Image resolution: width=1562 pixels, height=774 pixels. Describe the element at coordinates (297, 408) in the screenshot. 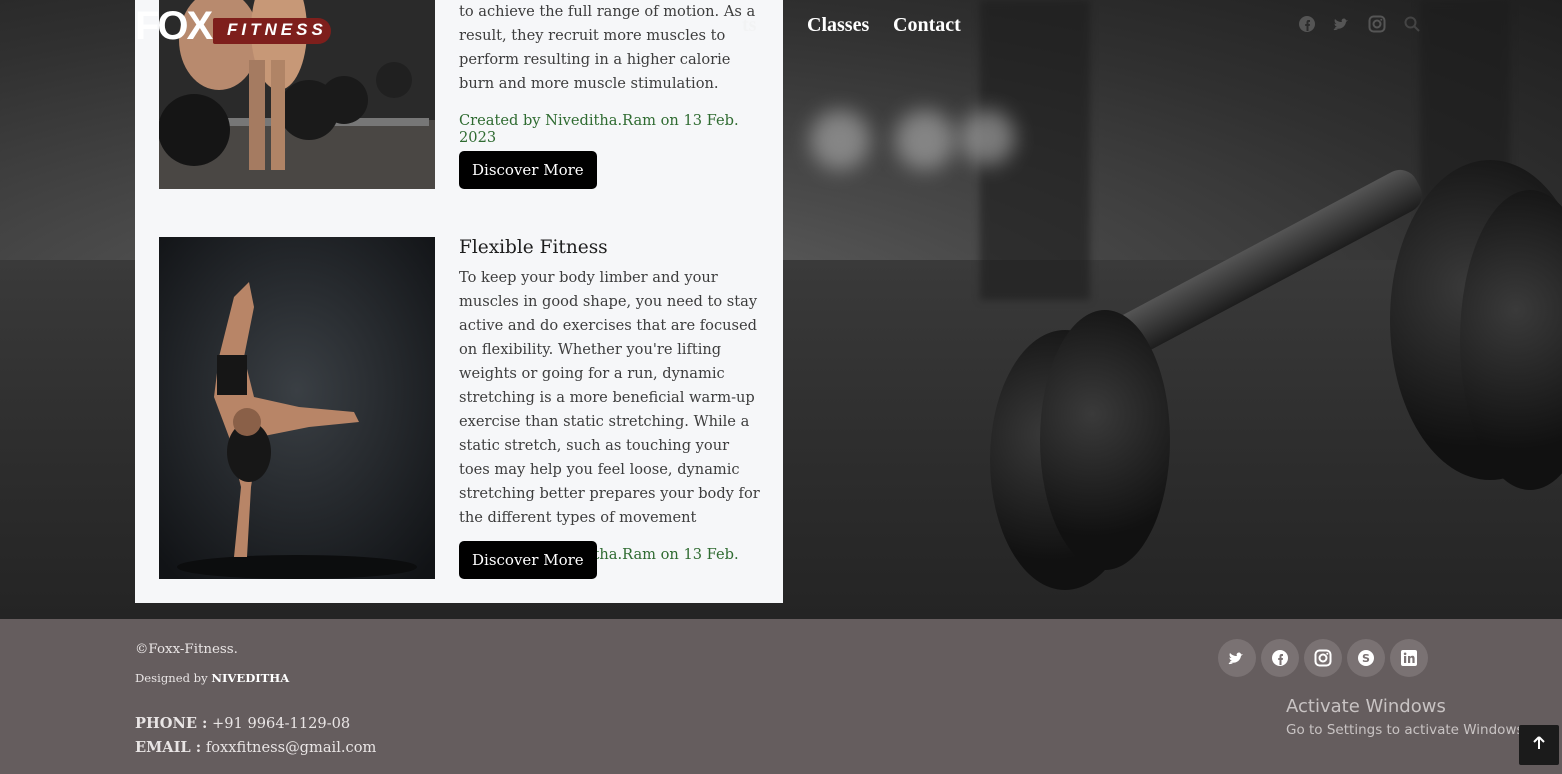

I see `post-image-flexible` at that location.